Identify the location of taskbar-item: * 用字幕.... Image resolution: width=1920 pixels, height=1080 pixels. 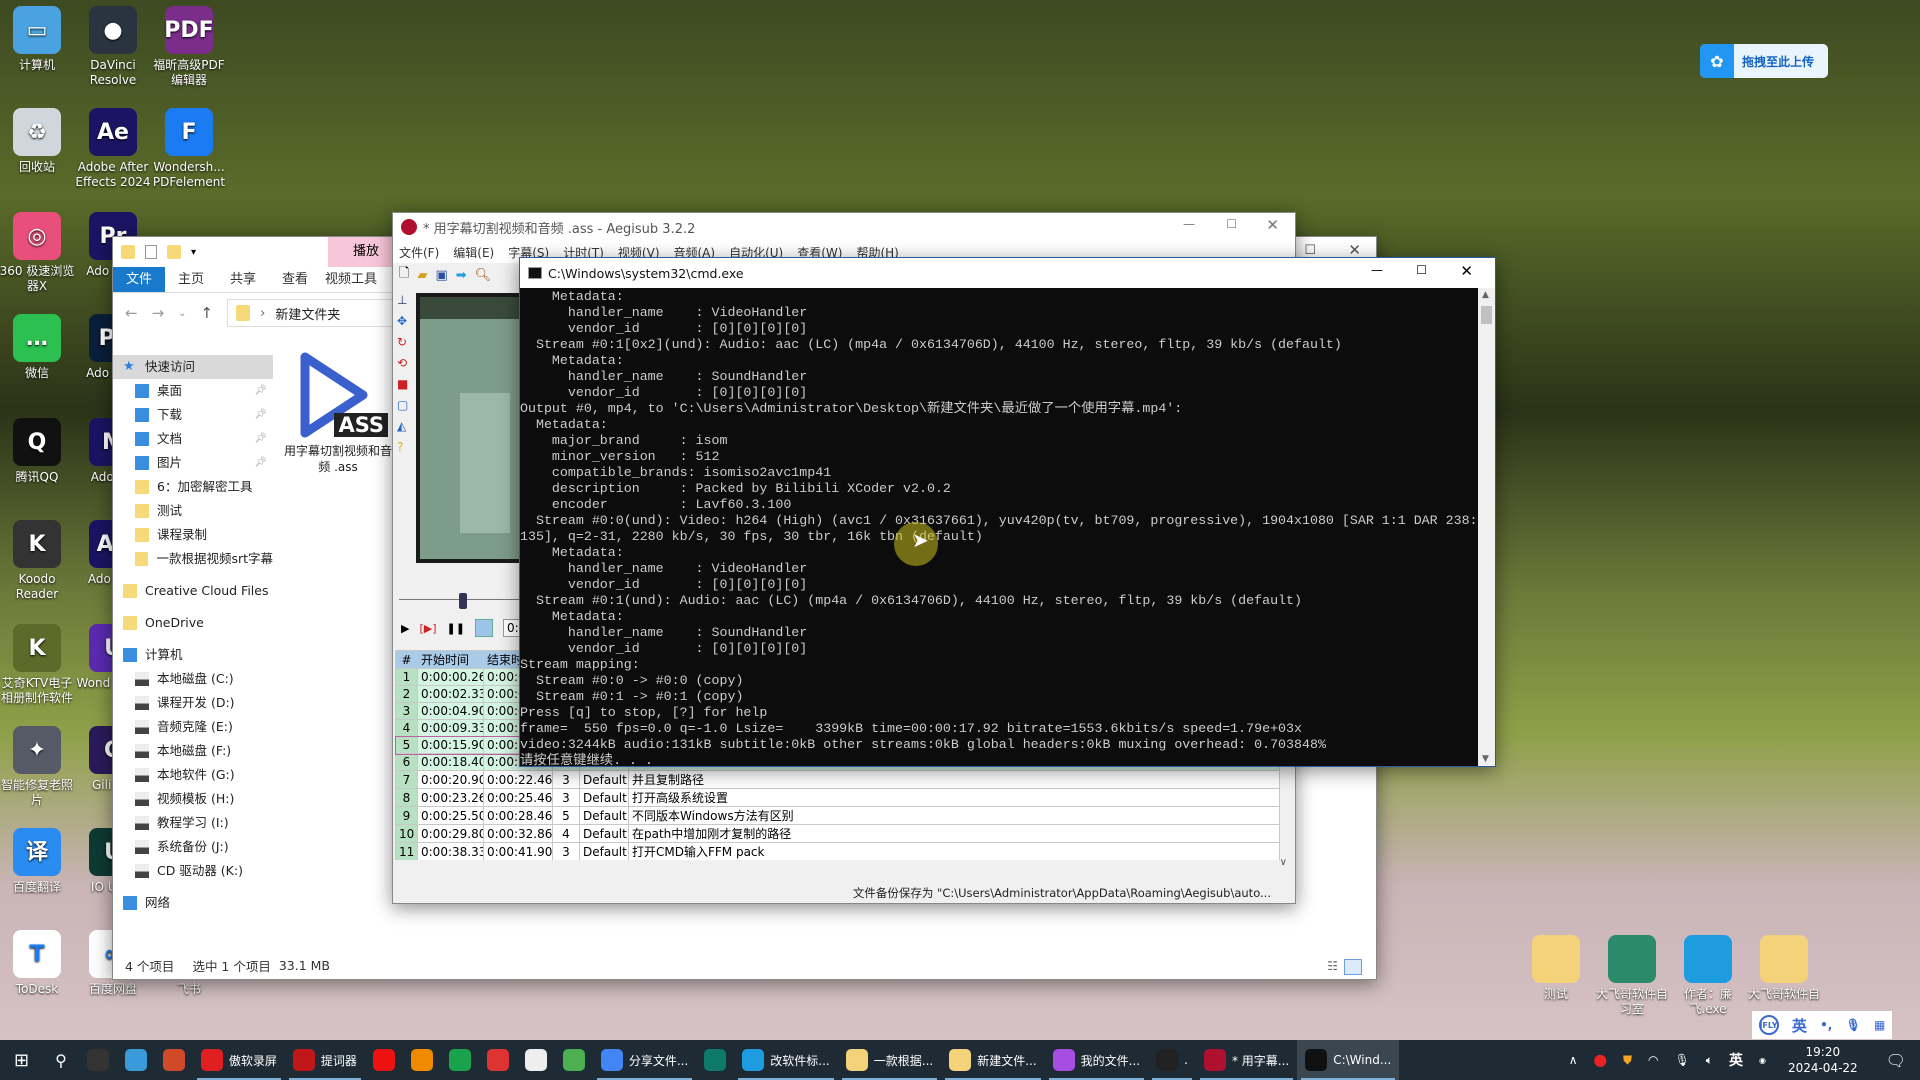
(1246, 1060).